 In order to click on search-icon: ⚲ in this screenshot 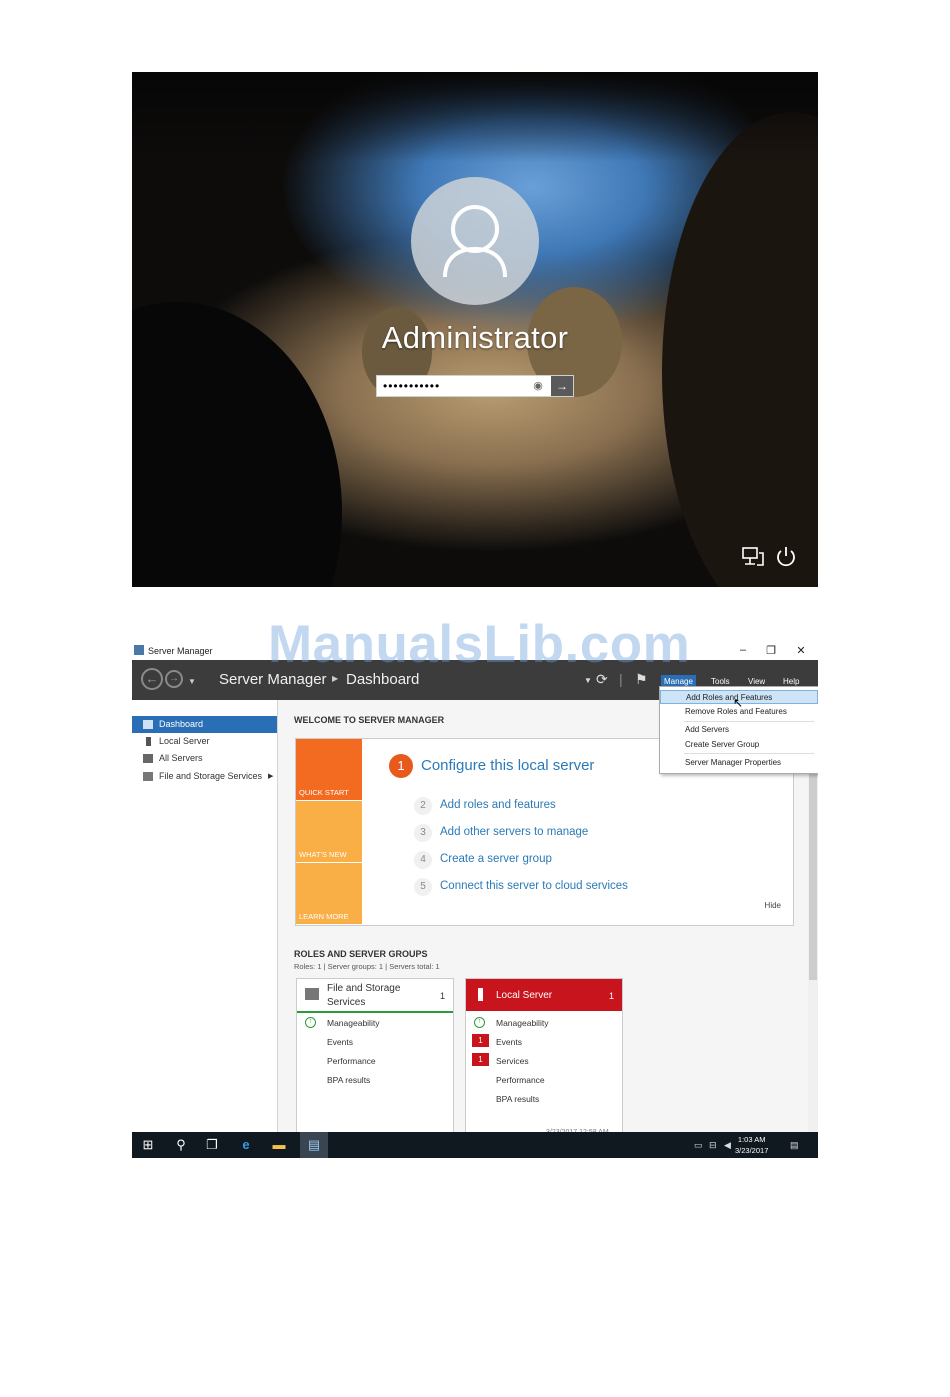, I will do `click(181, 1145)`.